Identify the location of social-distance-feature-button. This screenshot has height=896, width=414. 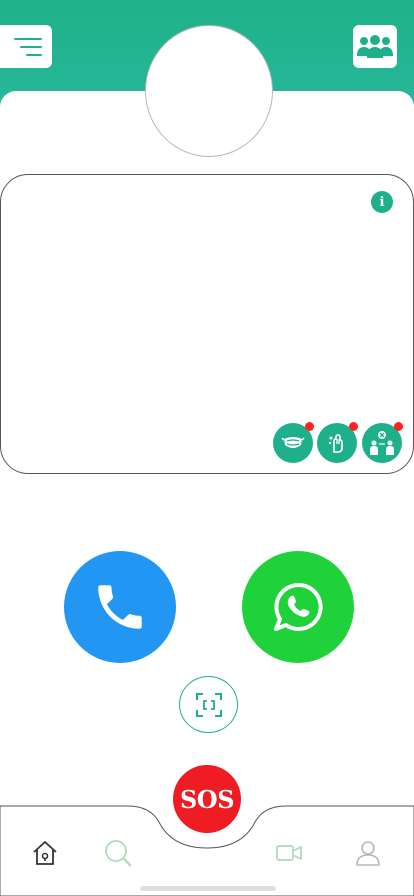
(382, 442).